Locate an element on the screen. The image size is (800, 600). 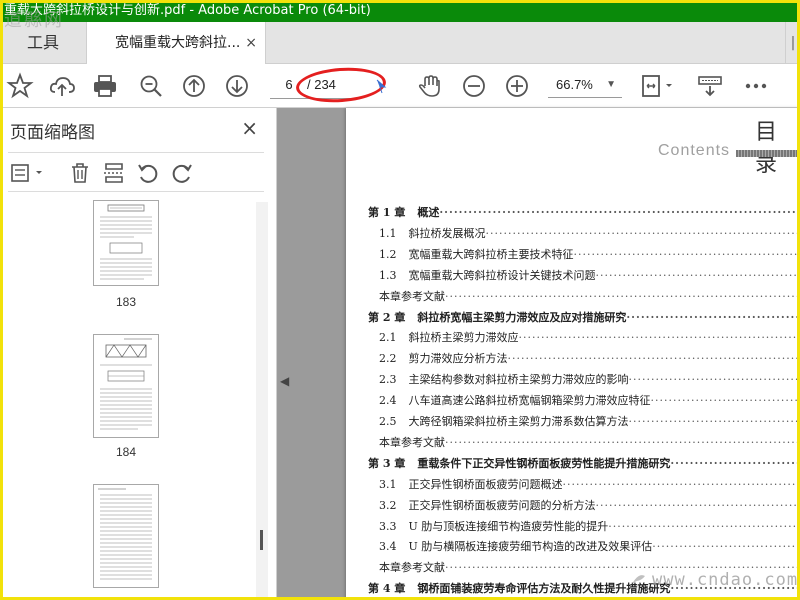
panel-scrollbar-thumb is located at coordinates (261, 540).